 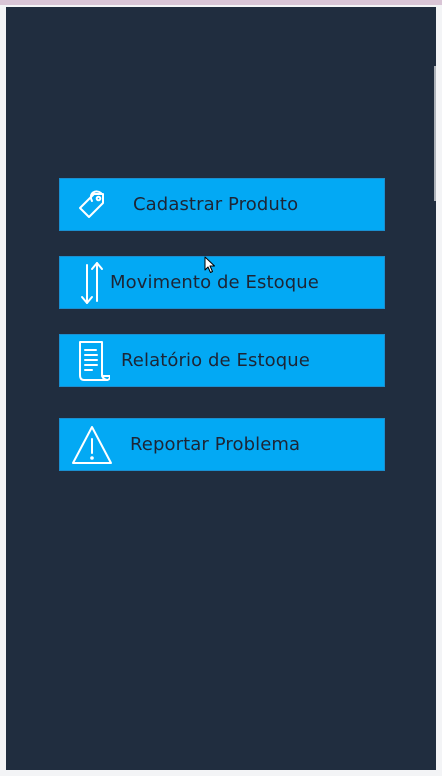 I want to click on movimento-estoque-button: Movimento de Estoque, so click(x=222, y=282).